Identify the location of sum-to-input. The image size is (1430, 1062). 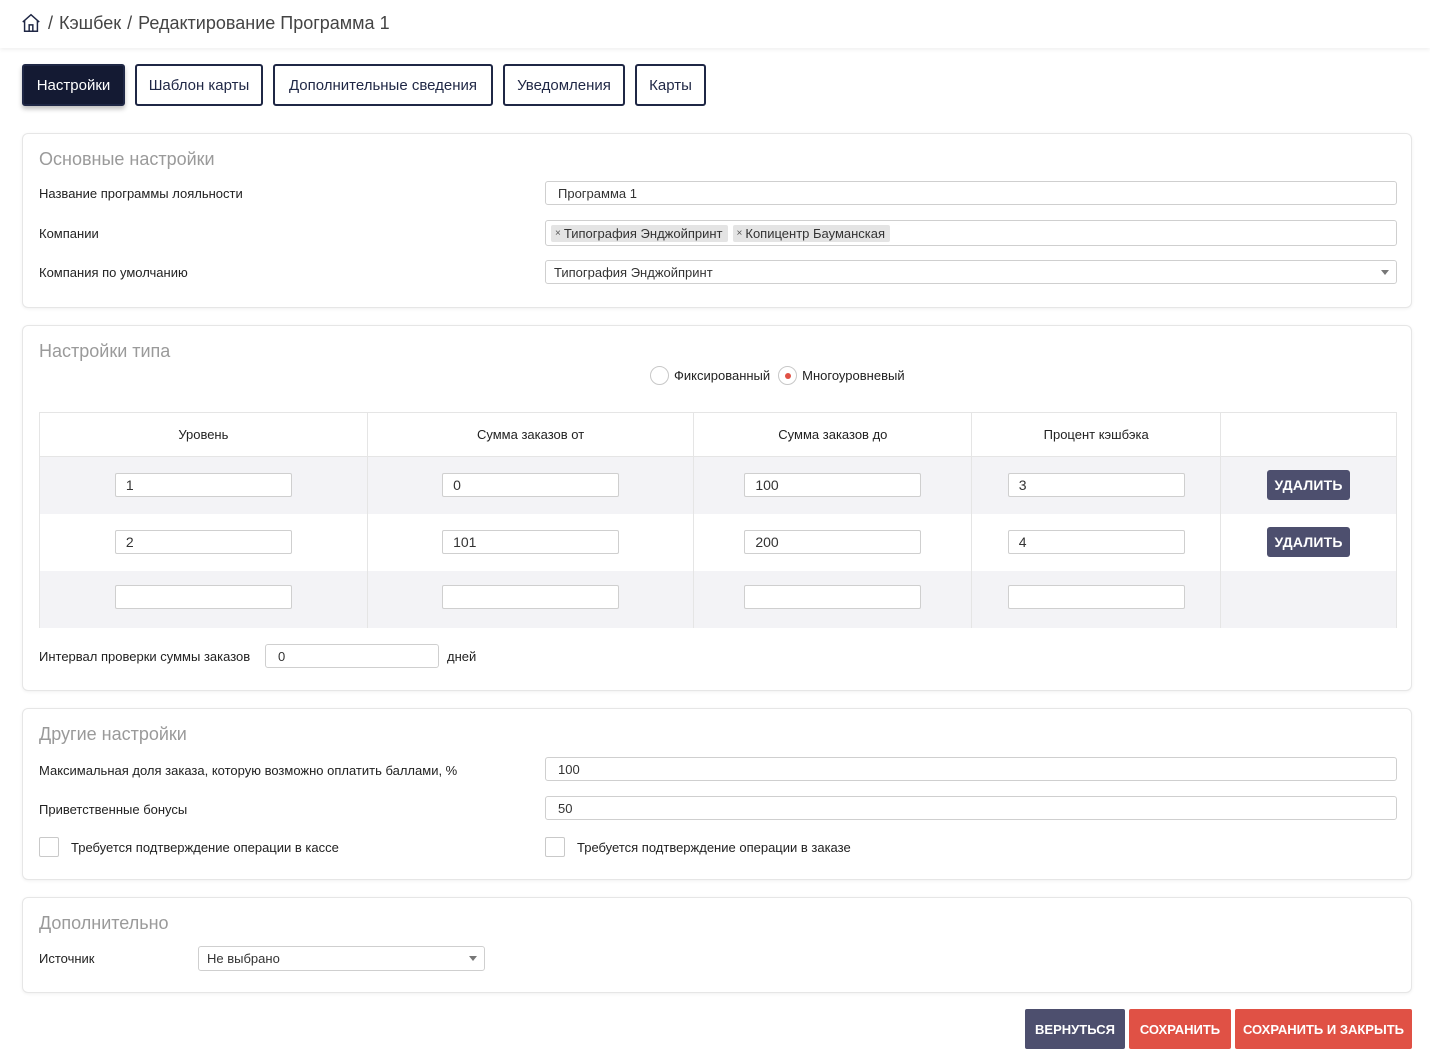
(833, 596).